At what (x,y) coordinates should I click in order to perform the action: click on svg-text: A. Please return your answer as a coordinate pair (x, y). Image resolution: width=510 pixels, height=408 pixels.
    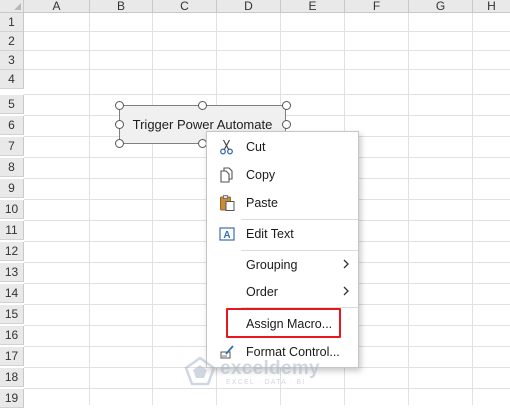
    Looking at the image, I should click on (226, 235).